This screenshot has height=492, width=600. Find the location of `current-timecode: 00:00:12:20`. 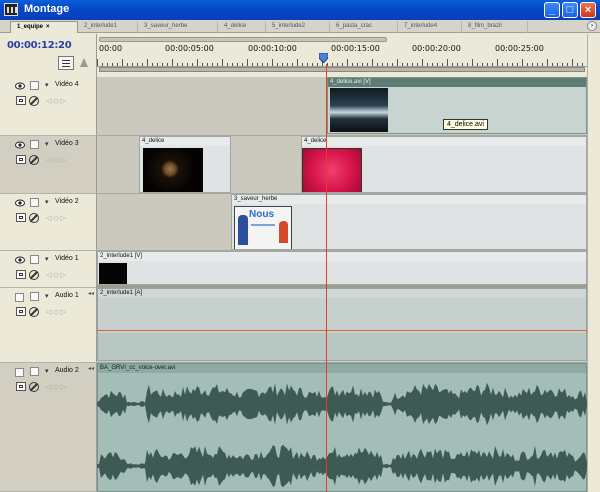

current-timecode: 00:00:12:20 is located at coordinates (39, 45).